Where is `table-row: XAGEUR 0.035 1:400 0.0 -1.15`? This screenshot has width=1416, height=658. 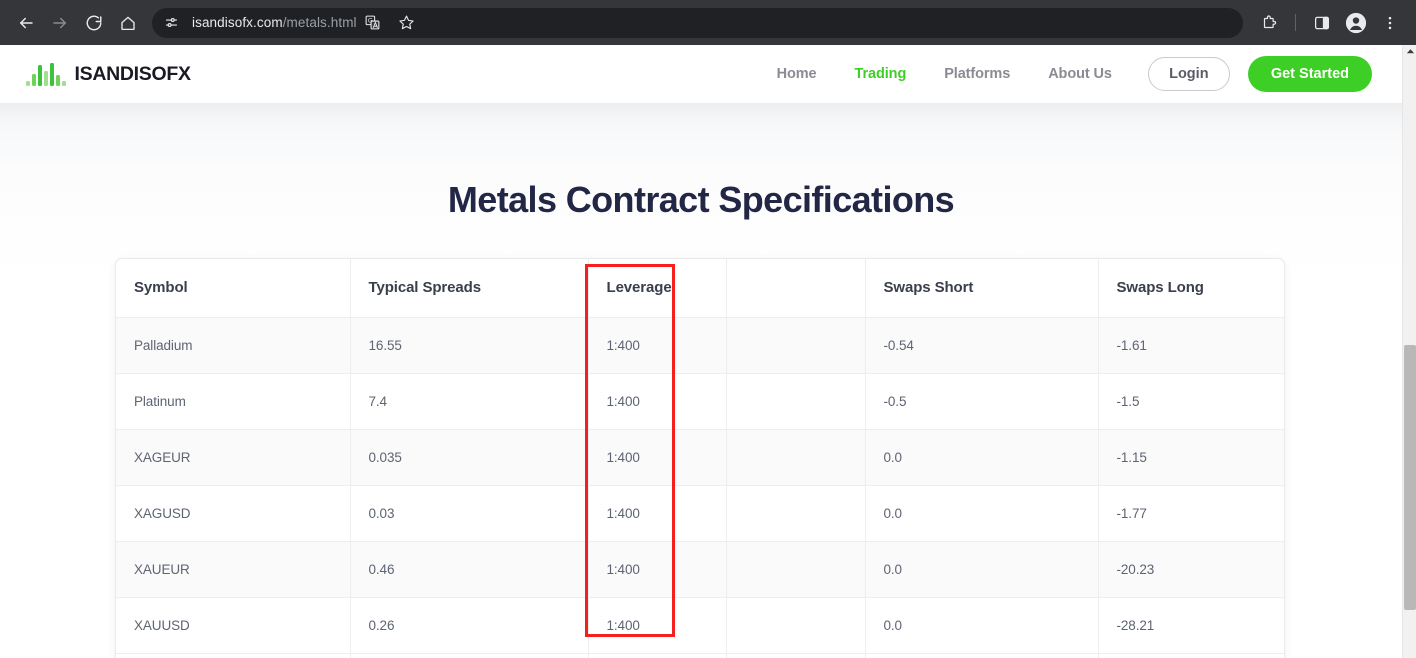 table-row: XAGEUR 0.035 1:400 0.0 -1.15 is located at coordinates (700, 457).